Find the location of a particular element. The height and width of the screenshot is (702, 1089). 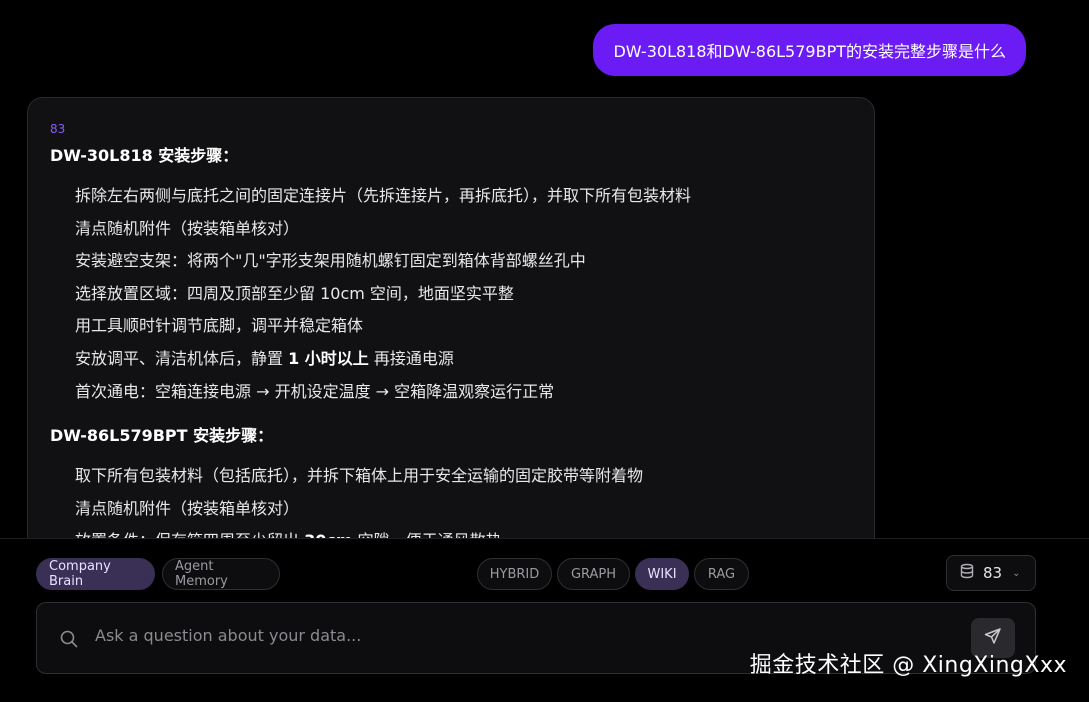

user-message-text: DW-30L818和DW-86L579BPT的安装完整步骤是什么 is located at coordinates (809, 51).